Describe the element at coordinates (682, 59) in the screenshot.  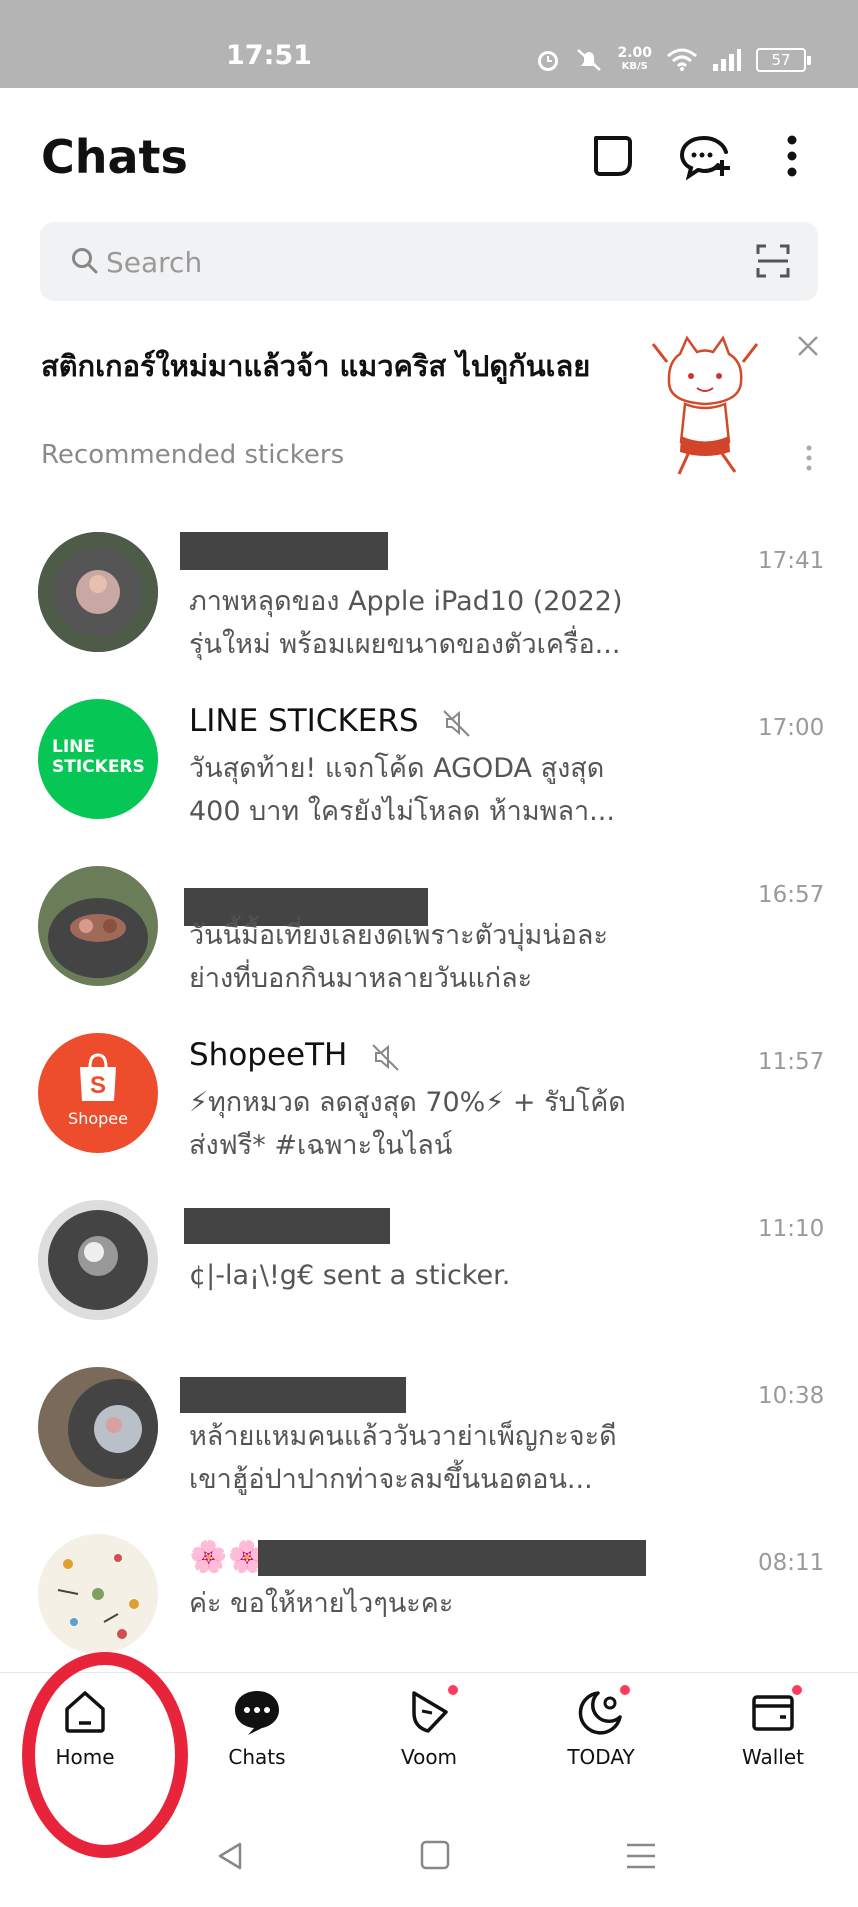
I see `wifi-icon` at that location.